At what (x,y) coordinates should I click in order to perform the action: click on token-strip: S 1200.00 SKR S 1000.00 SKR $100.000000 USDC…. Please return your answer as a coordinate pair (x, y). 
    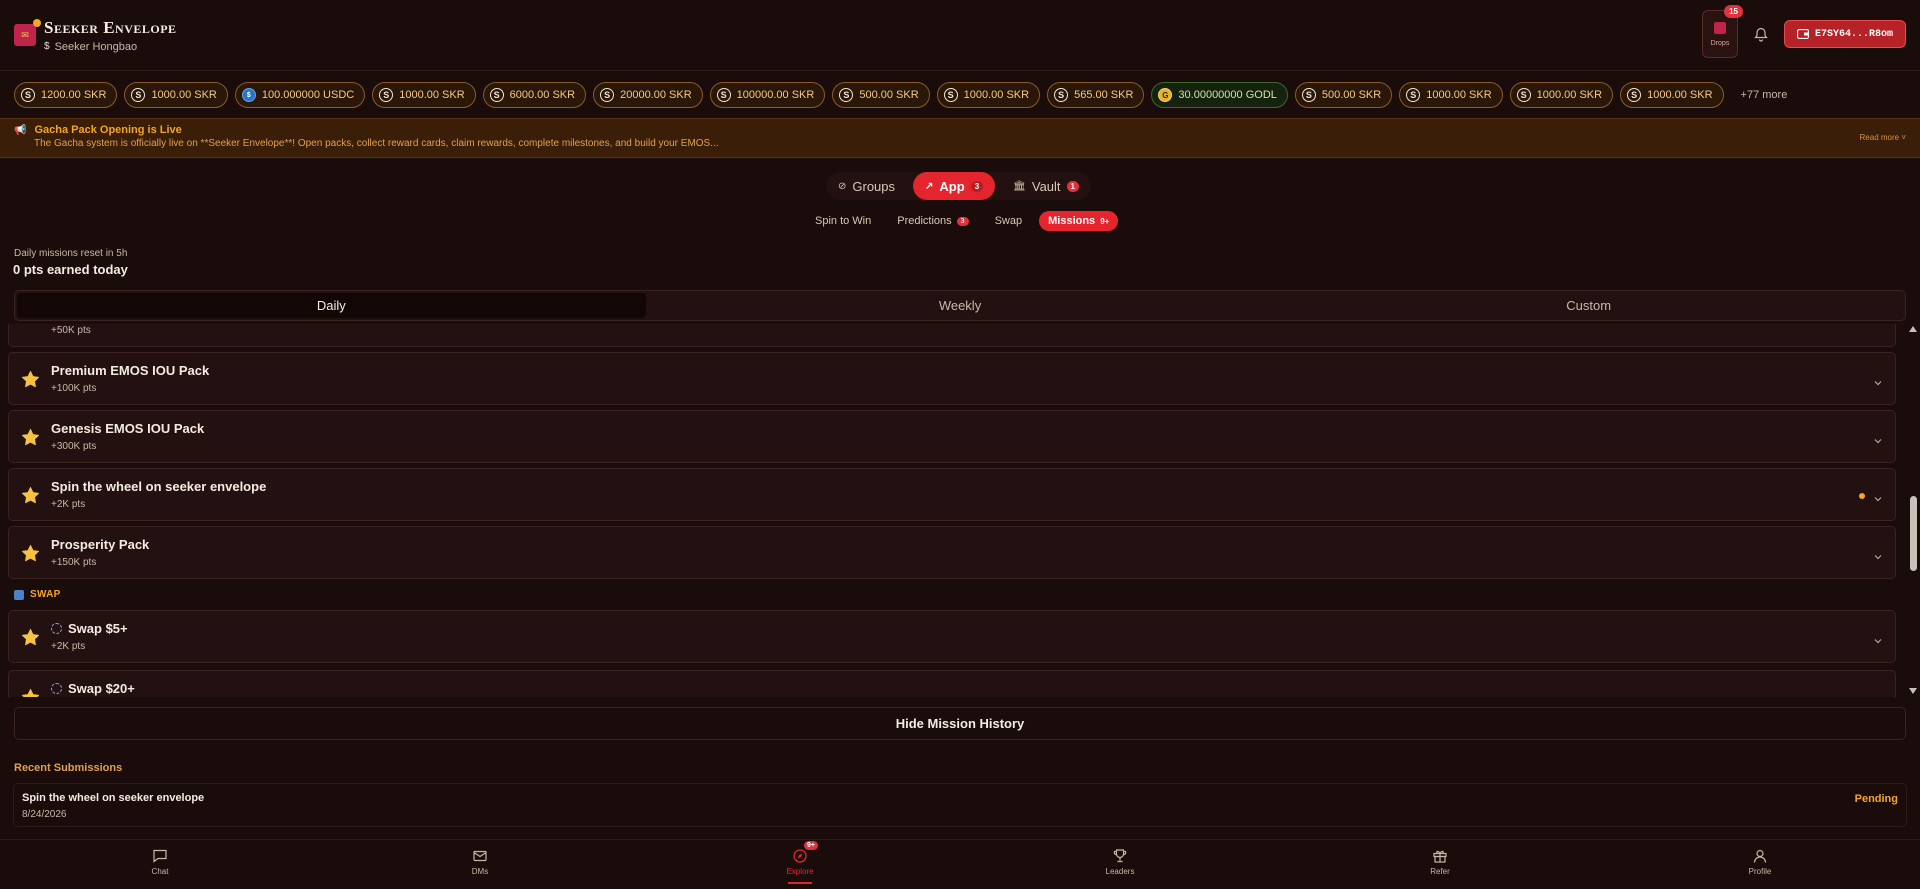
    Looking at the image, I should click on (960, 95).